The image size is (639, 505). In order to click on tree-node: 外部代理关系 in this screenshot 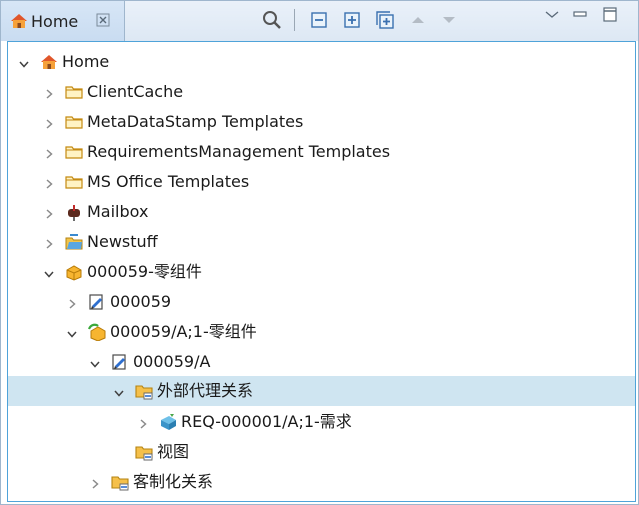, I will do `click(321, 391)`.